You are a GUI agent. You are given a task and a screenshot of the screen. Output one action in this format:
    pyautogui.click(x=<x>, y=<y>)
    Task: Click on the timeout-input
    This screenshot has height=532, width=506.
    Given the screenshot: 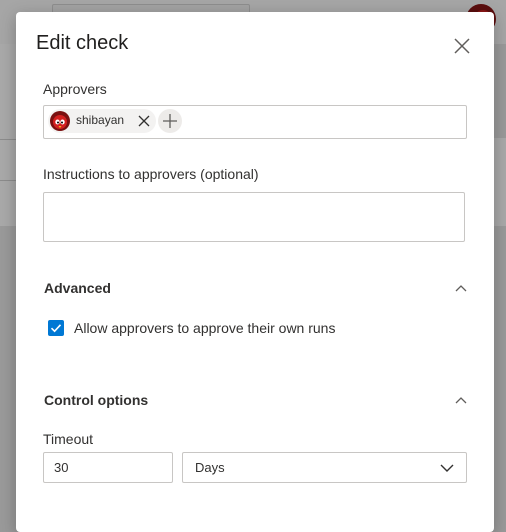 What is the action you would take?
    pyautogui.click(x=108, y=467)
    